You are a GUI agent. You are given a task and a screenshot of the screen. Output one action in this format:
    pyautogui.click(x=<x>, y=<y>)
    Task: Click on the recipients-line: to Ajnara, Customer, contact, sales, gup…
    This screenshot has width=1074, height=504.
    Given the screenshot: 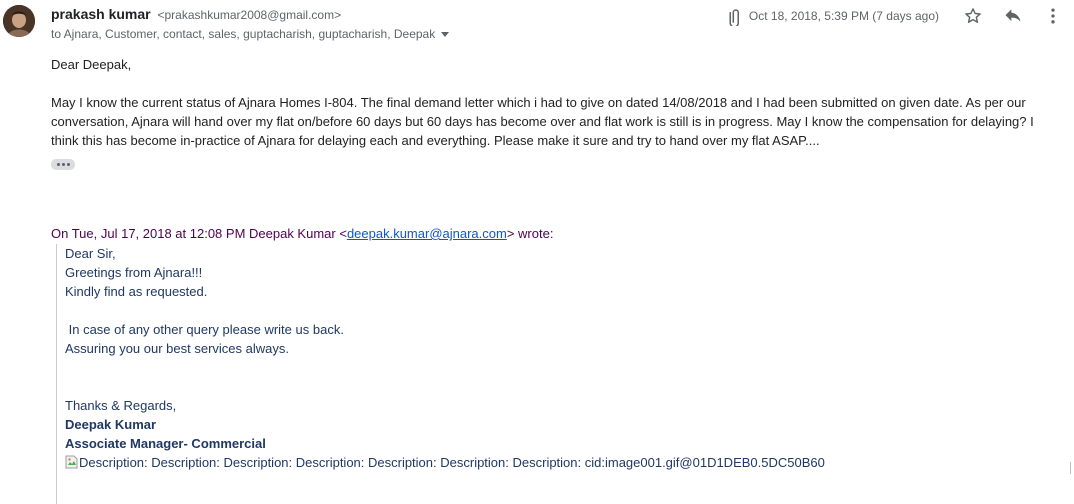 What is the action you would take?
    pyautogui.click(x=250, y=34)
    